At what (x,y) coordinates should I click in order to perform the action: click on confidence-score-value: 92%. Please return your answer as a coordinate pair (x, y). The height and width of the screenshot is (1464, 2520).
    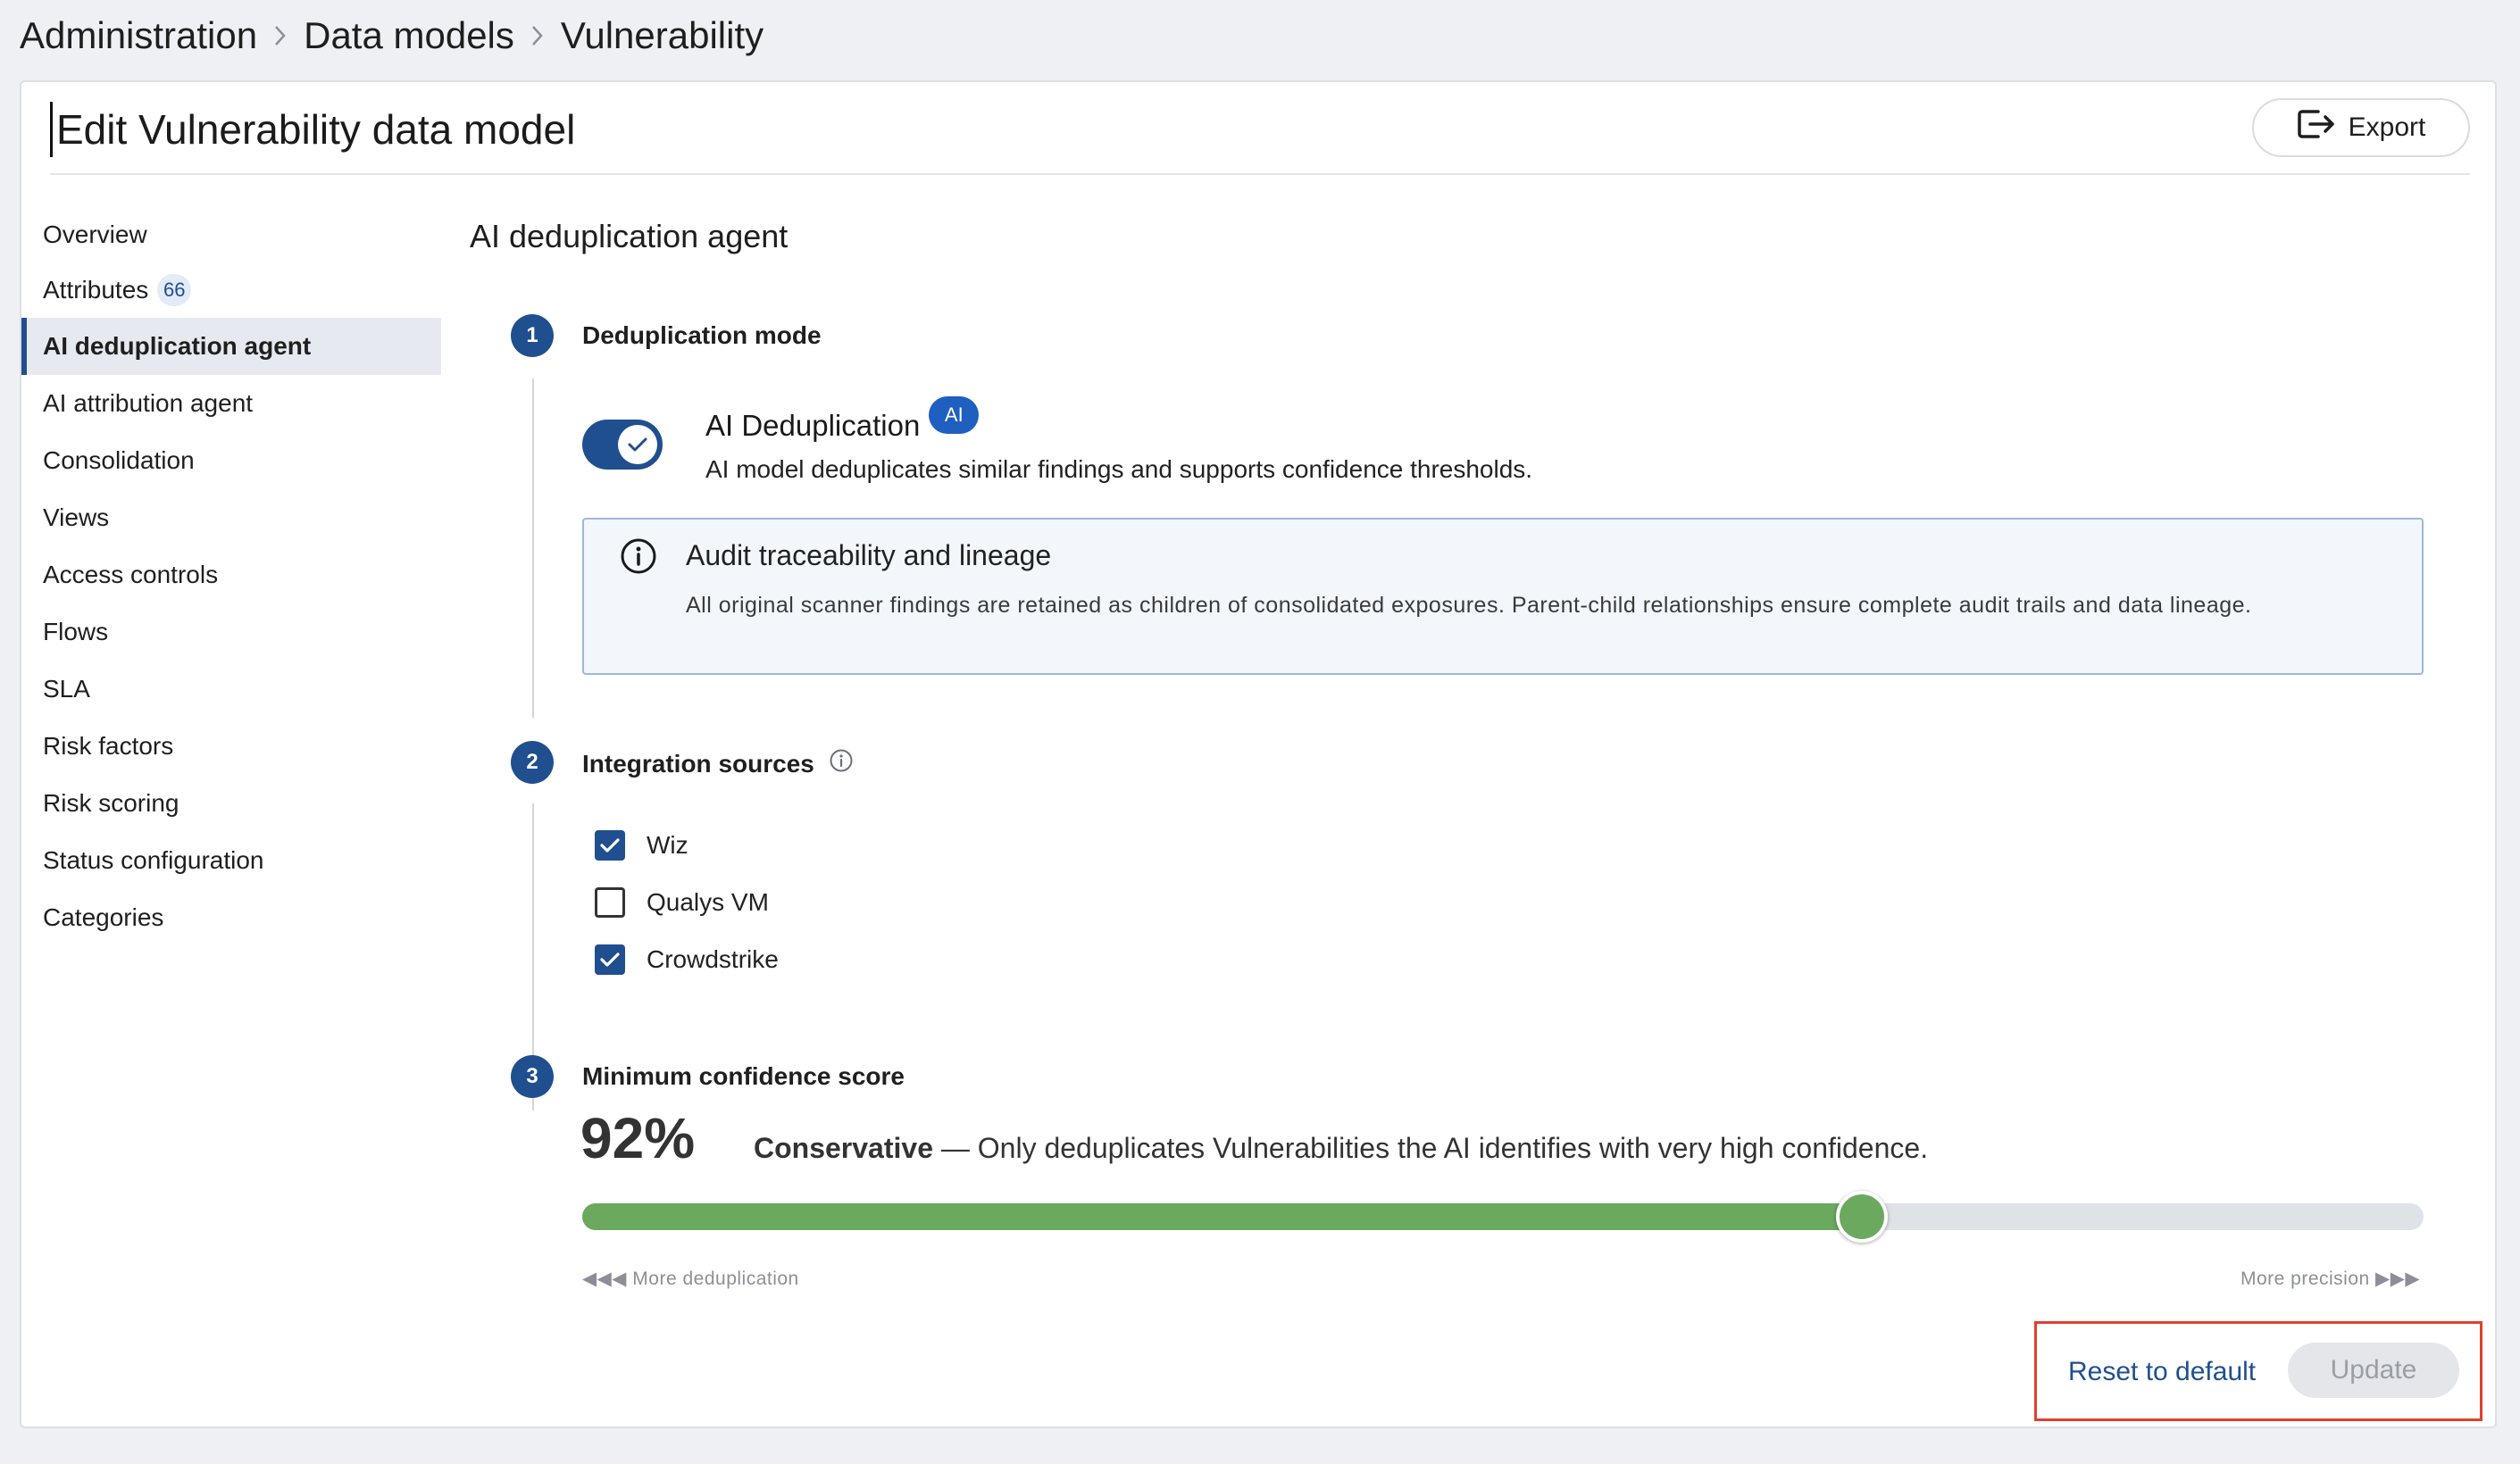
    Looking at the image, I should click on (638, 1138).